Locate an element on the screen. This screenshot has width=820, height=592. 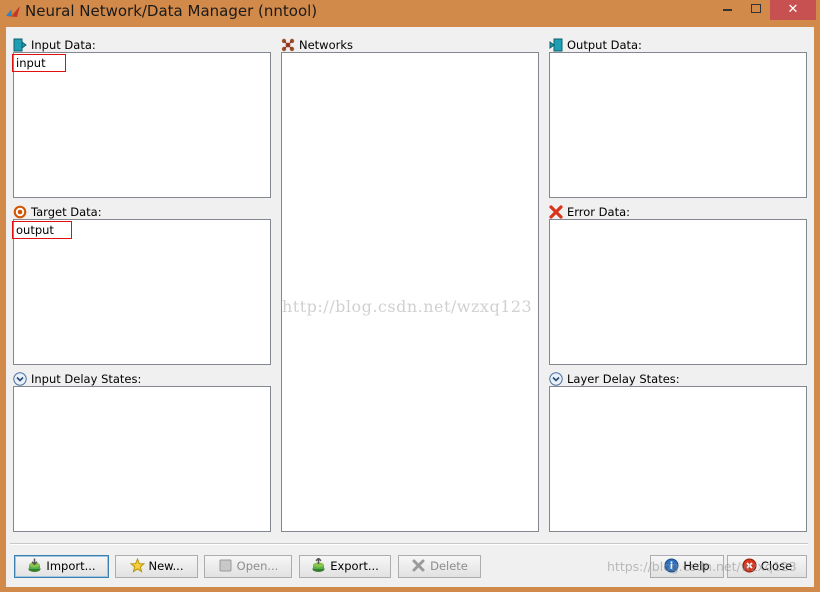
help-icon: i is located at coordinates (671, 565).